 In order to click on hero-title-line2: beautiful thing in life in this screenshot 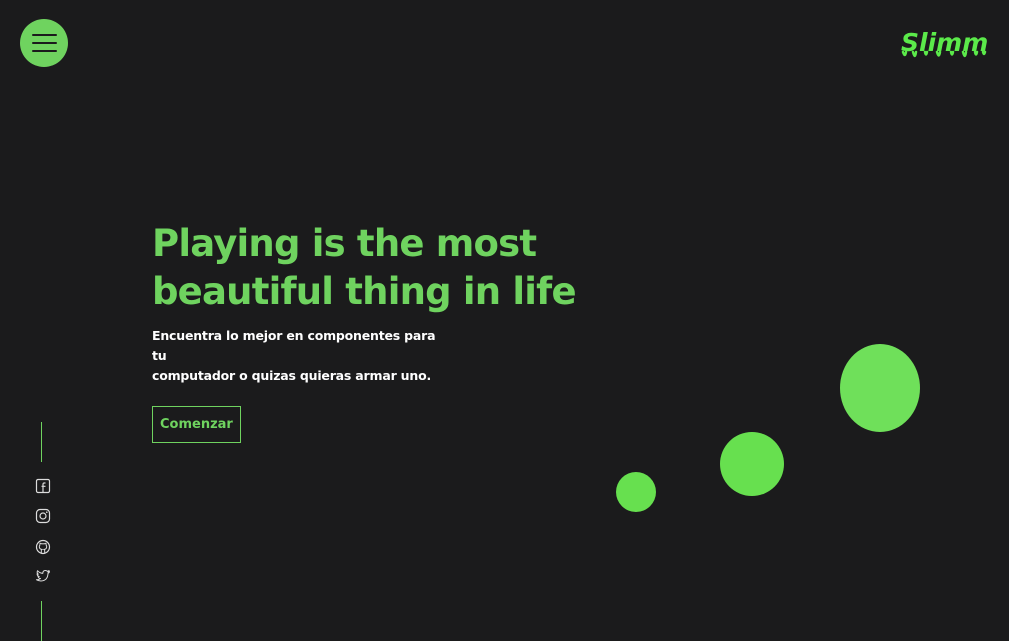, I will do `click(364, 291)`.